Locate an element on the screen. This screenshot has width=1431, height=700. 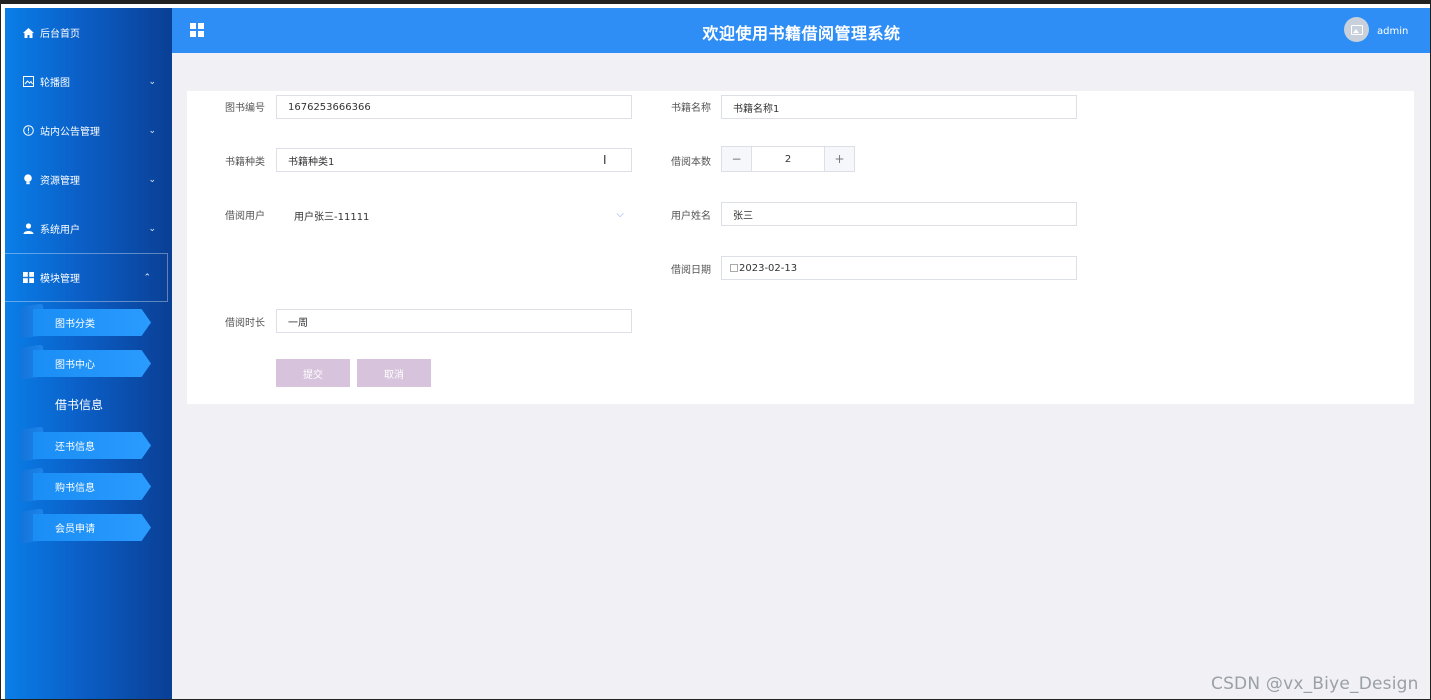
label-borrow-count: 借阅本数 is located at coordinates (691, 162).